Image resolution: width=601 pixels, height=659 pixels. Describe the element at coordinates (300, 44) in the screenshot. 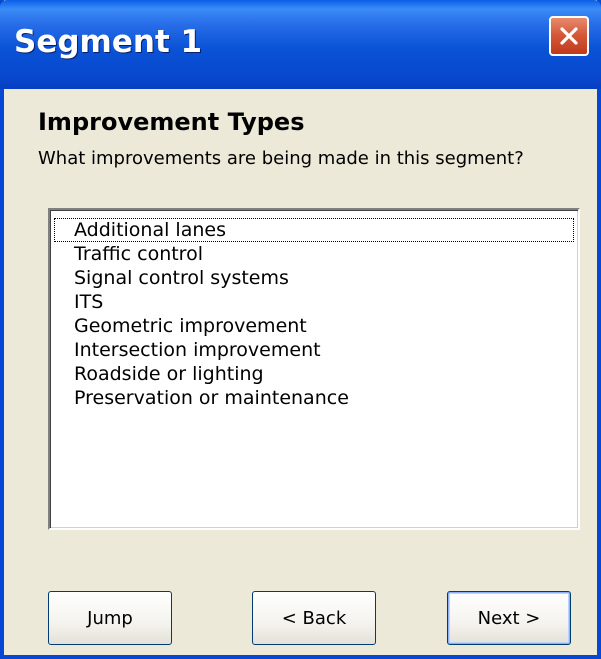

I see `title-bar: Segment 1` at that location.